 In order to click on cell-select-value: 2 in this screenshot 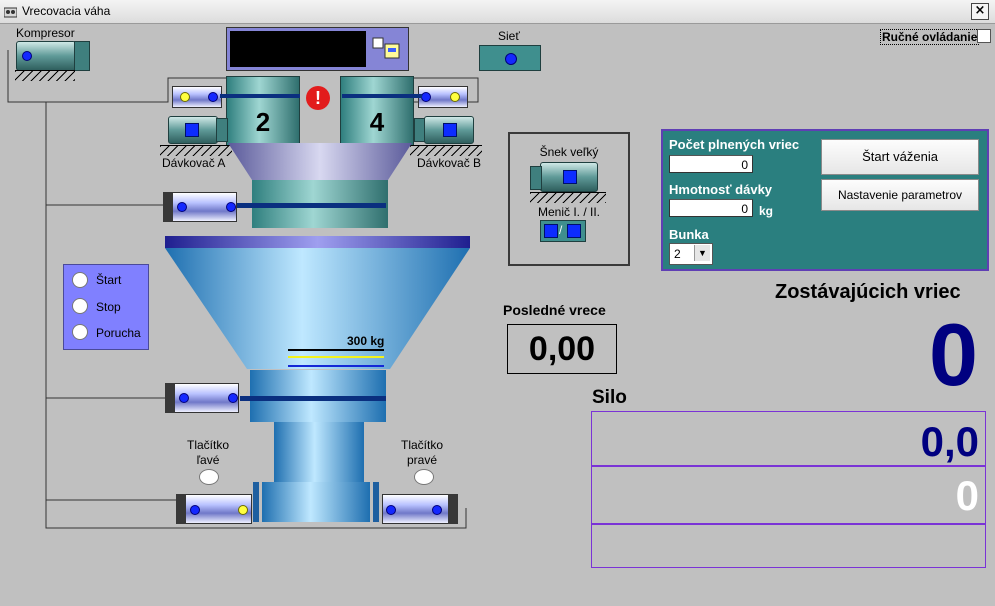, I will do `click(677, 254)`.